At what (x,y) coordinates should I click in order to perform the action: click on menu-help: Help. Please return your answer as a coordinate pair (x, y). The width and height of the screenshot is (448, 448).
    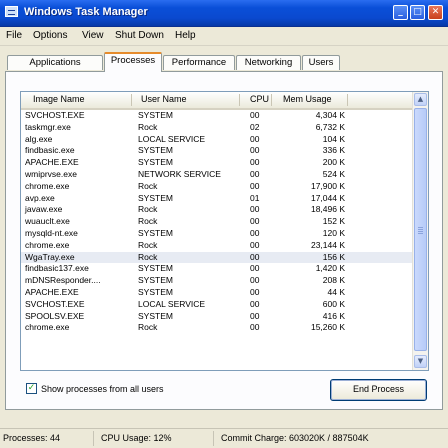
    Looking at the image, I should click on (185, 35).